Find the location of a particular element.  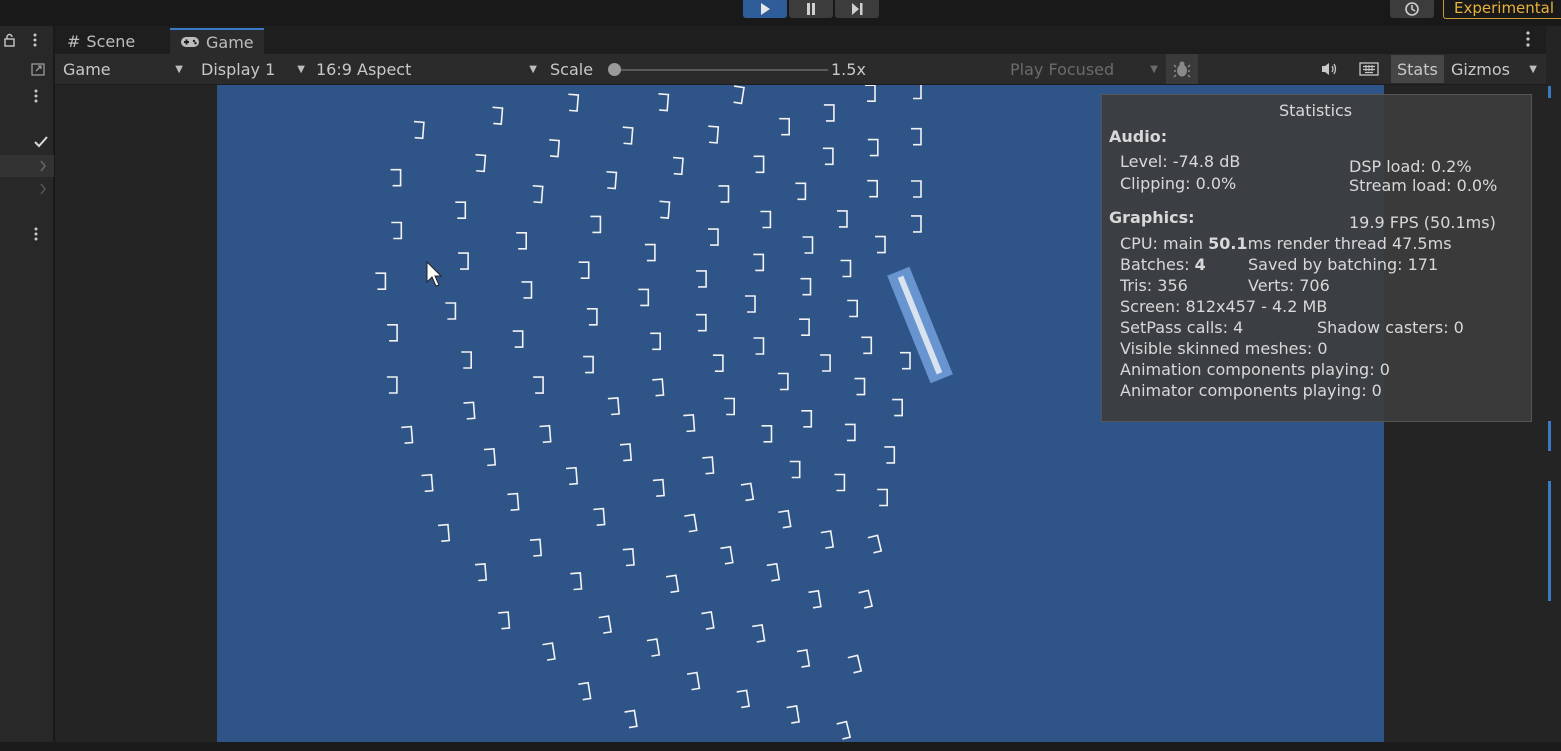

tab-game: Game is located at coordinates (217, 41).